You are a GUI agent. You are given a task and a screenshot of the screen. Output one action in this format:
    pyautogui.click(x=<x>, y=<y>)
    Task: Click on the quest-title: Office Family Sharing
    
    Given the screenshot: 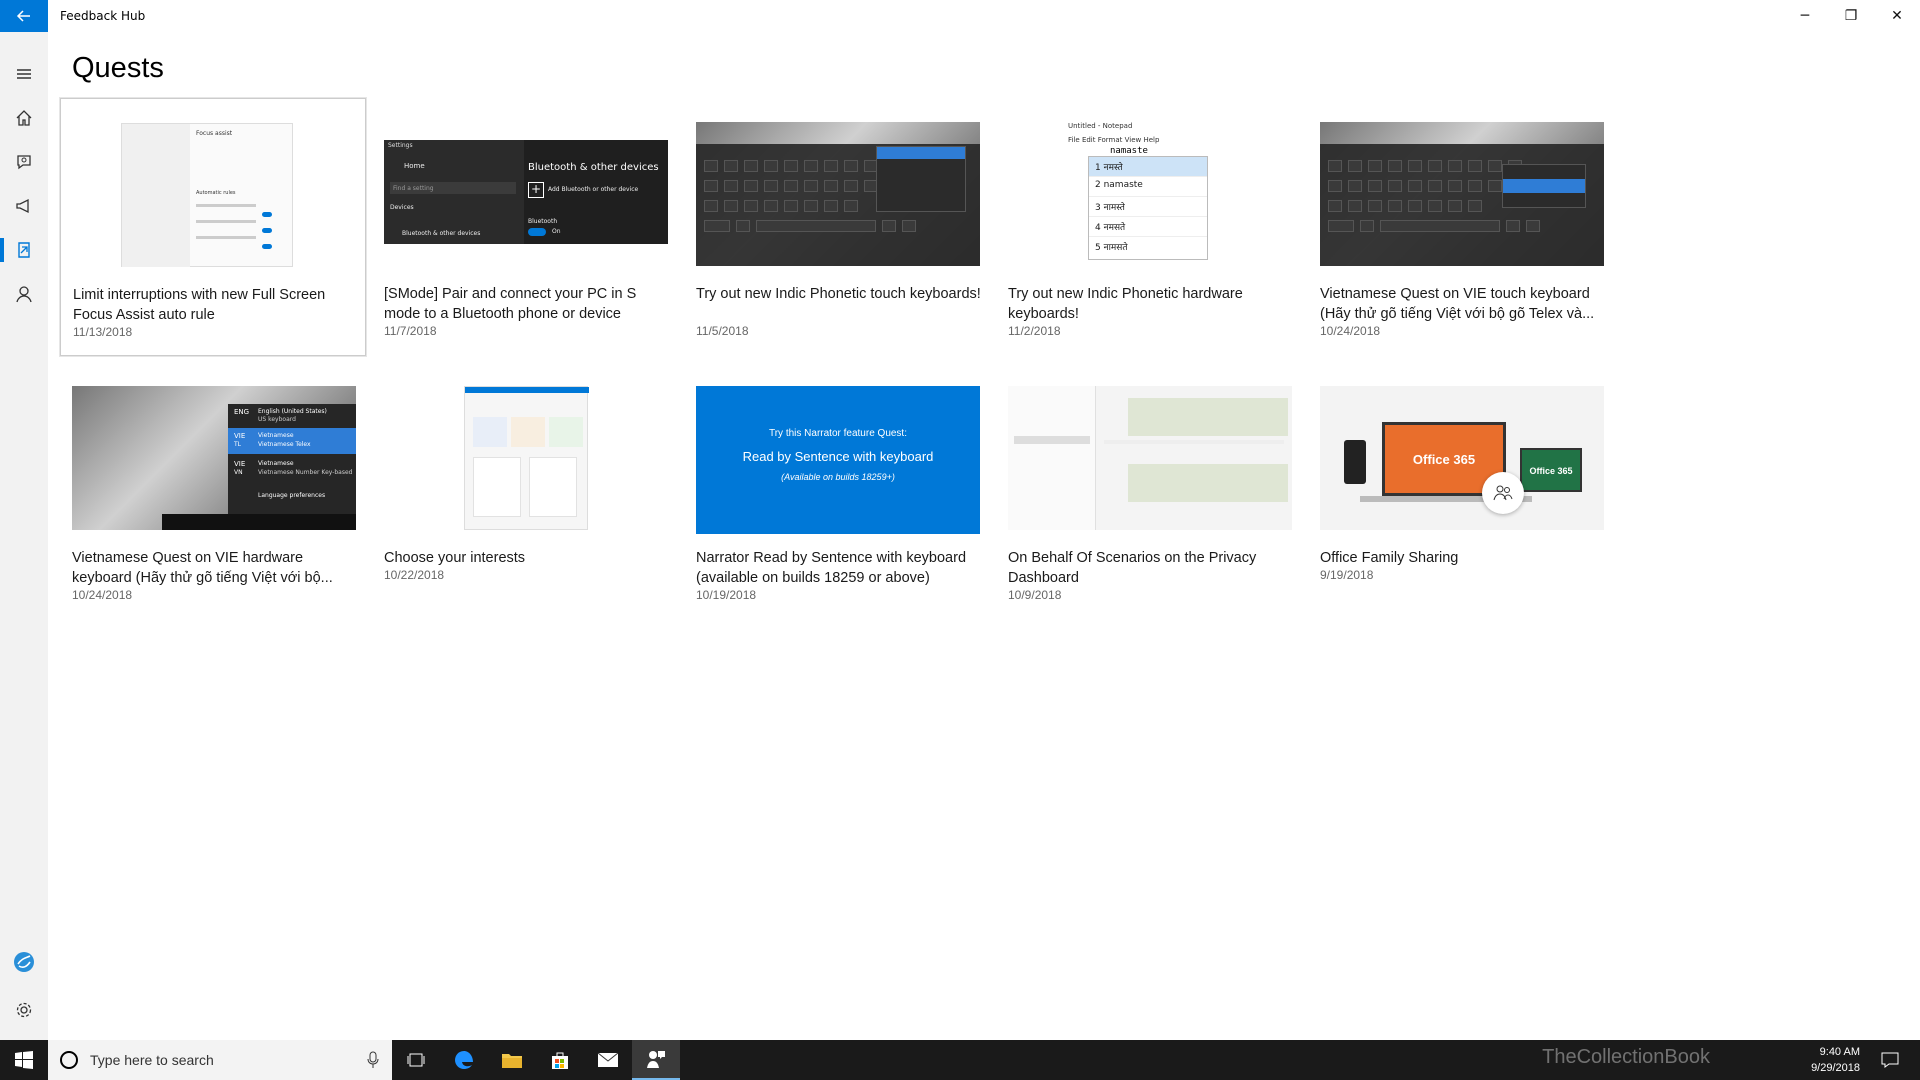 What is the action you would take?
    pyautogui.click(x=1389, y=558)
    